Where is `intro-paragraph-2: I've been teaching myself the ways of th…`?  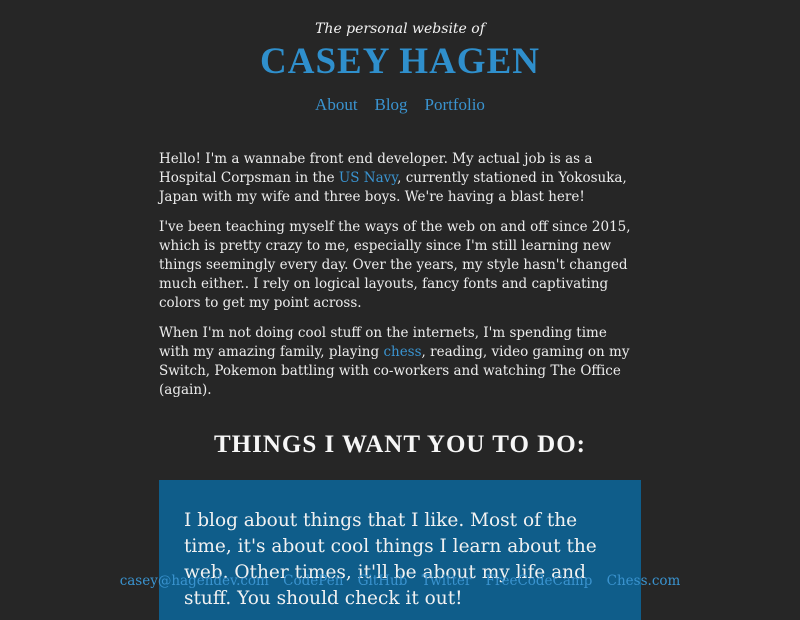
intro-paragraph-2: I've been teaching myself the ways of th… is located at coordinates (395, 265).